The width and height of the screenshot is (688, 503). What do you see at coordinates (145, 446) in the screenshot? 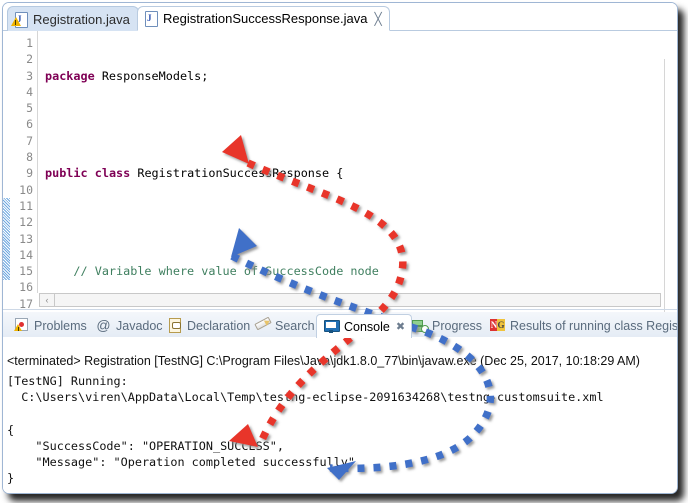
I see `console-line-5: "SuccessCode": "OPERATION_SUCCESS",` at bounding box center [145, 446].